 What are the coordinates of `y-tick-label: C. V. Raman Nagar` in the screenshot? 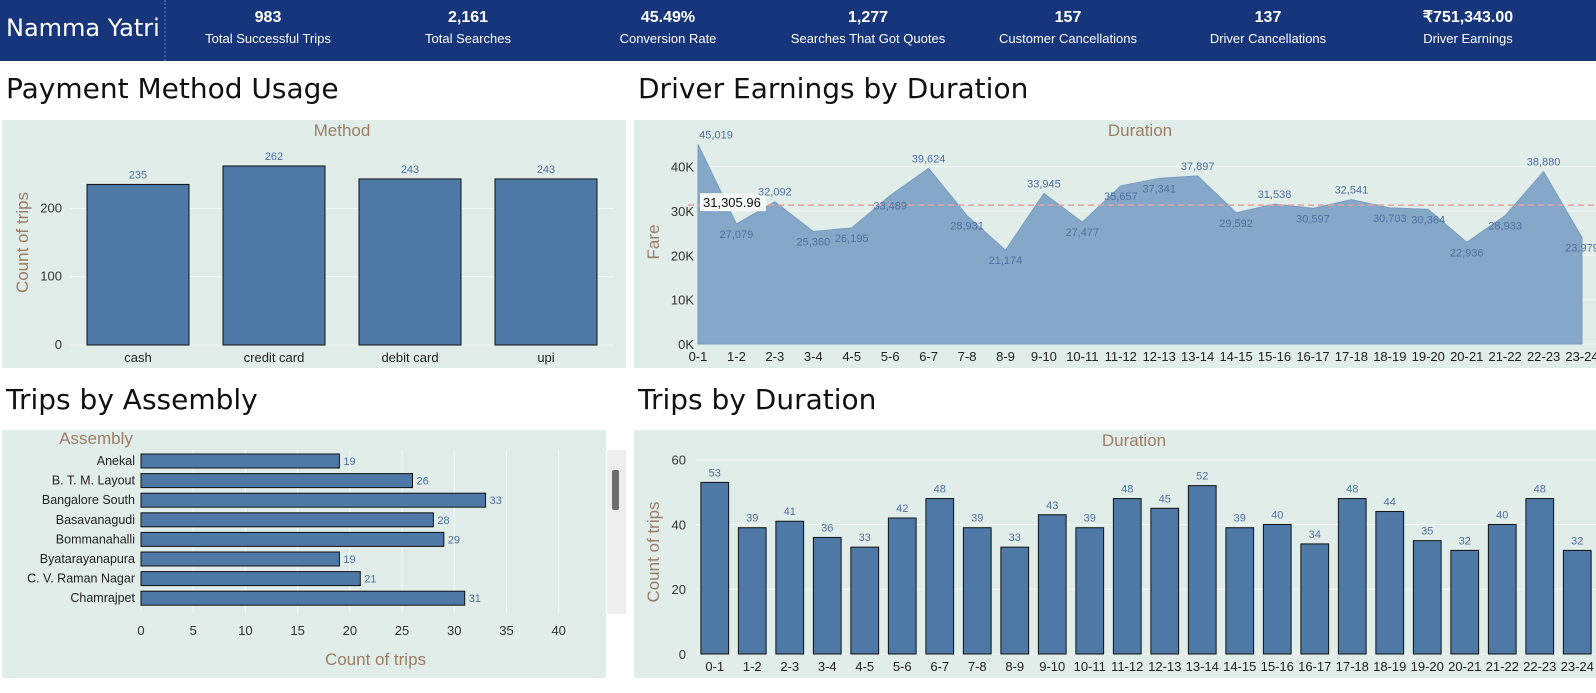 It's located at (81, 579).